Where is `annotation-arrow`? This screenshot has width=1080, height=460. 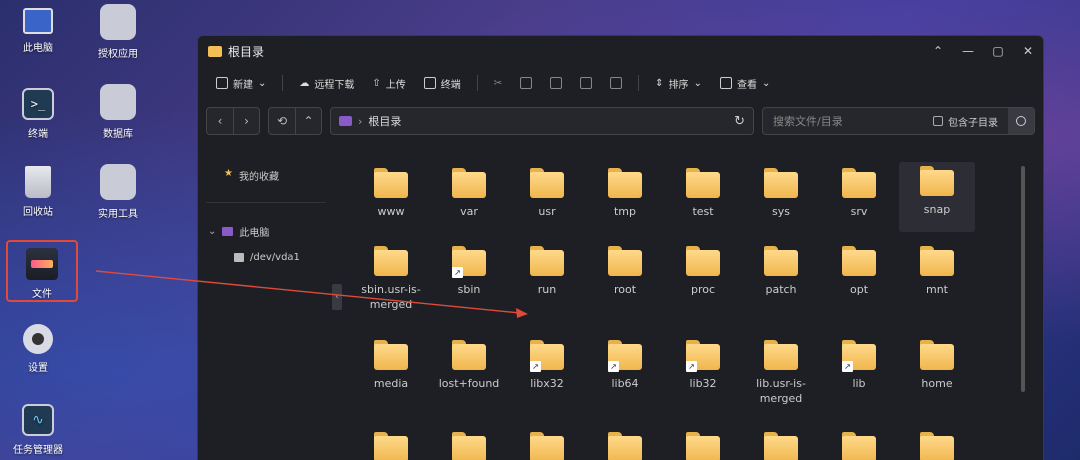
annotation-arrow is located at coordinates (311, 294).